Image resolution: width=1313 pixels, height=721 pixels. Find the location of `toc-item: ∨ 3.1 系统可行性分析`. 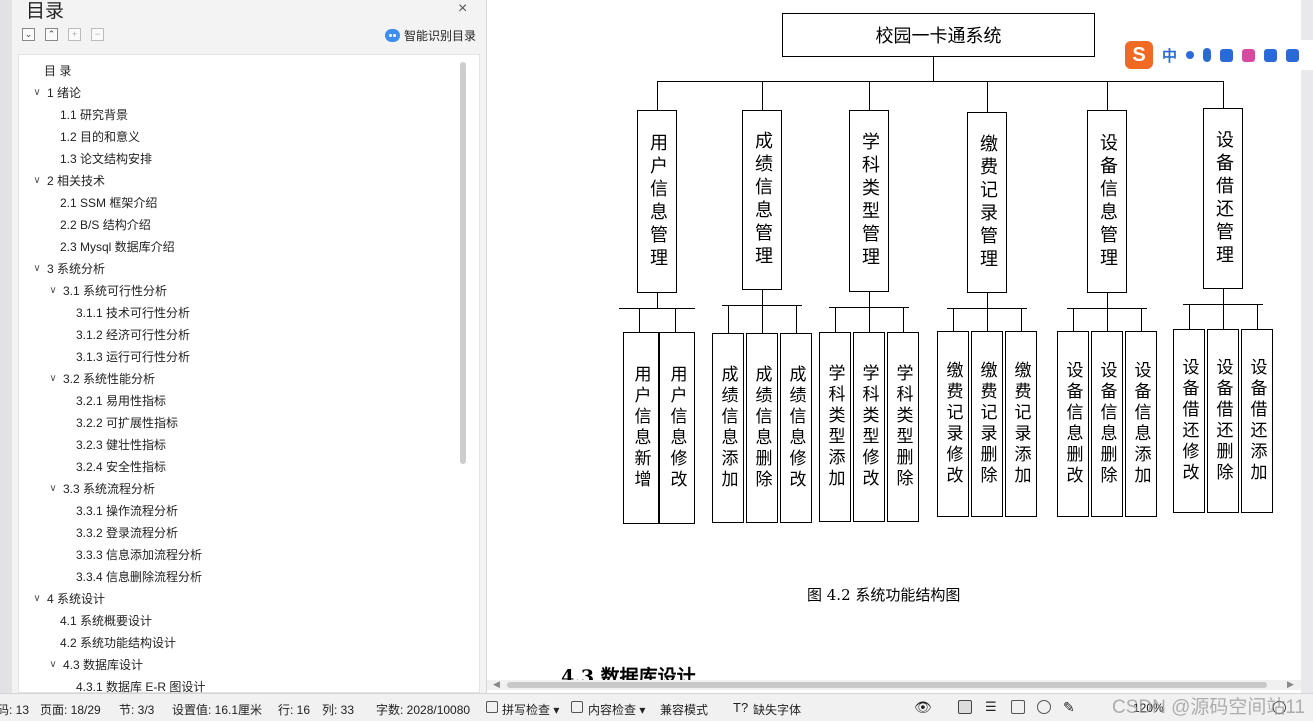

toc-item: ∨ 3.1 系统可行性分析 is located at coordinates (106, 290).